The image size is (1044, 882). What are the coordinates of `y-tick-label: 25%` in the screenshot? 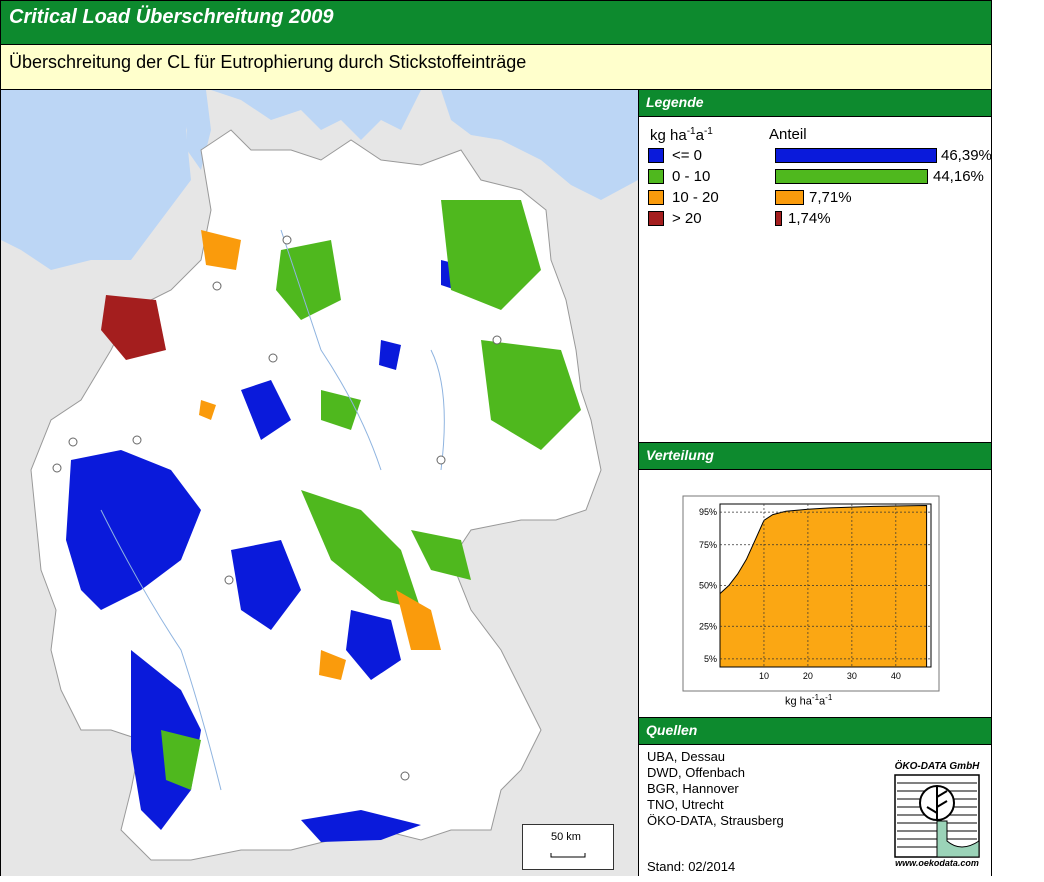 It's located at (708, 626).